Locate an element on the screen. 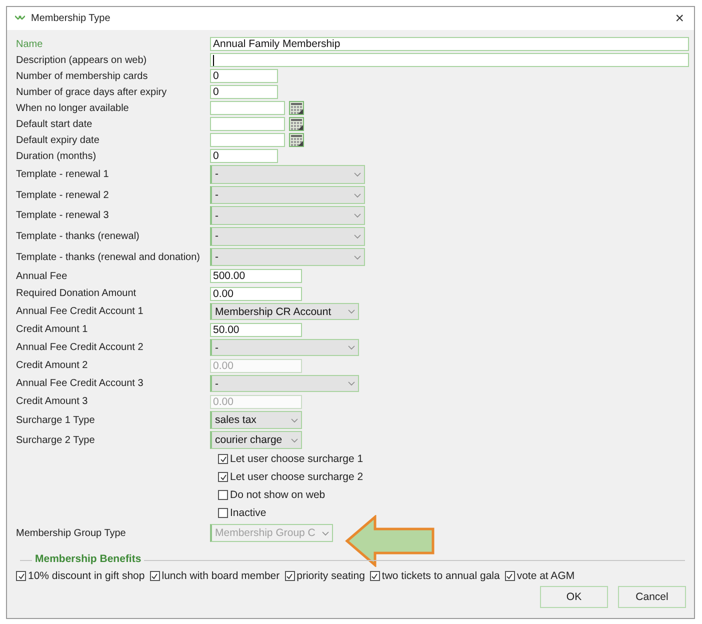 This screenshot has width=702, height=624. field-label: Membership Group Type is located at coordinates (71, 533).